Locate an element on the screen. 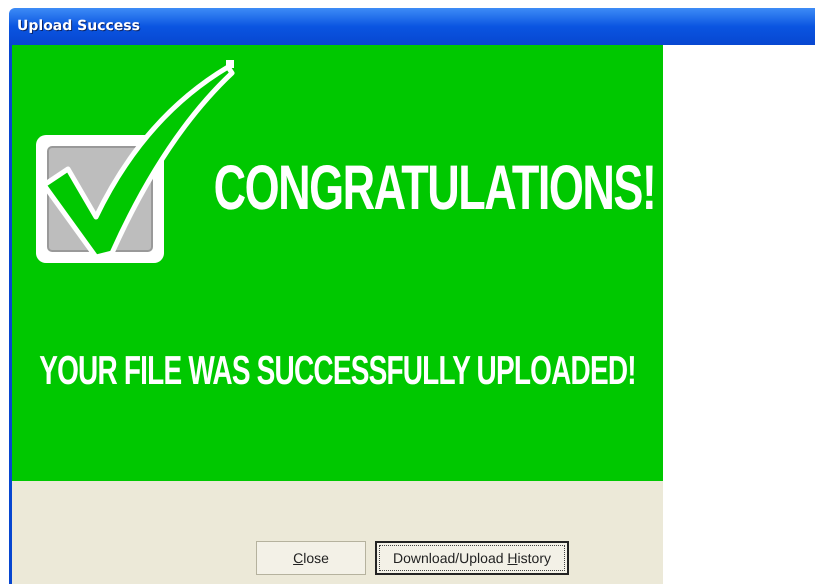 The height and width of the screenshot is (584, 815). dialog-button: Download/Upload History is located at coordinates (472, 558).